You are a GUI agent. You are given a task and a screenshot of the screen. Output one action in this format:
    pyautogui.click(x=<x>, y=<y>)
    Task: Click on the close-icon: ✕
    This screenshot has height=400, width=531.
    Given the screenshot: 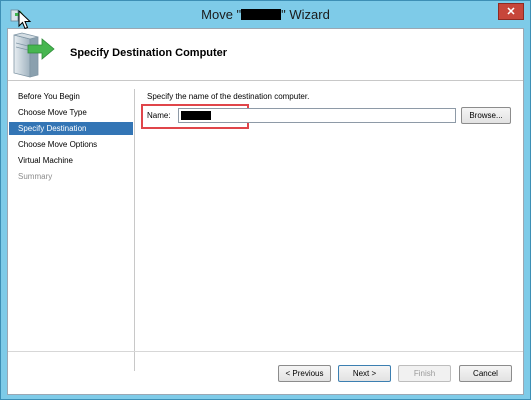 What is the action you would take?
    pyautogui.click(x=511, y=12)
    